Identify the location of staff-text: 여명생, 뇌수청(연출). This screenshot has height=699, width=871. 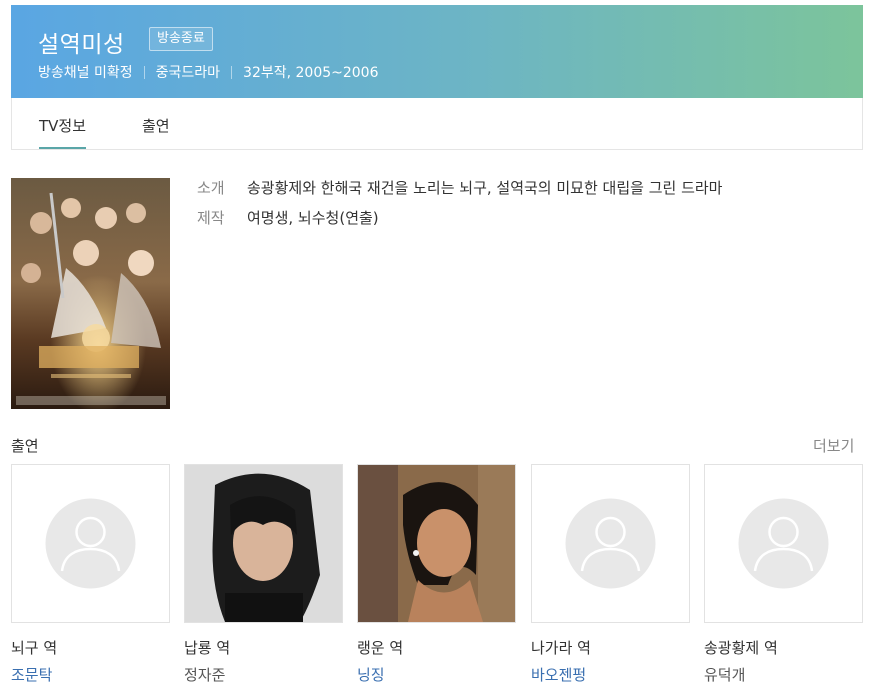
(313, 218).